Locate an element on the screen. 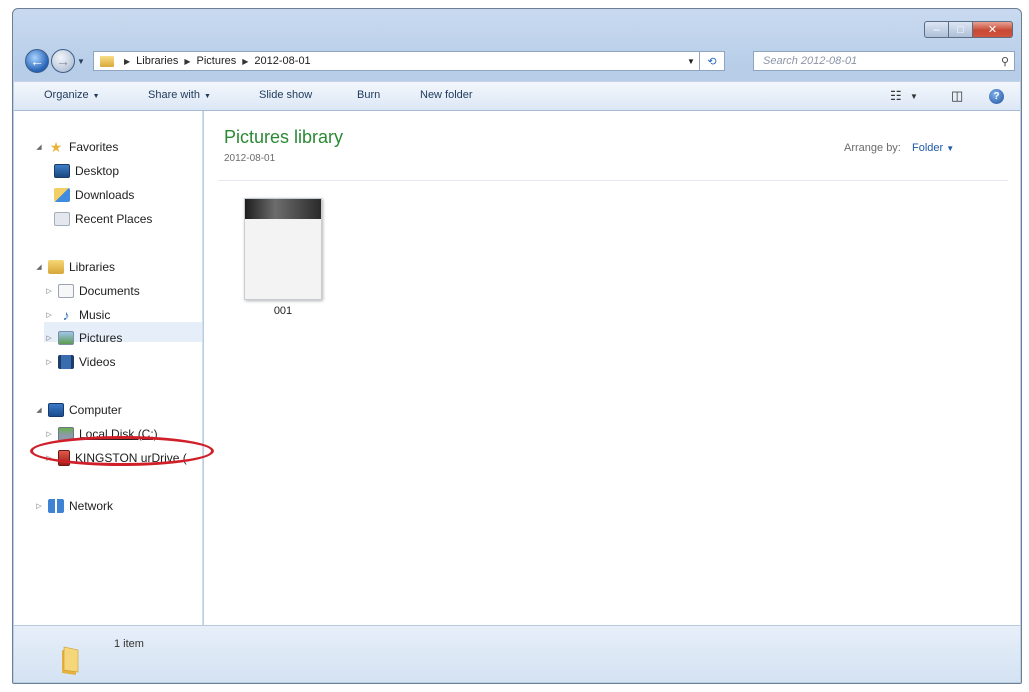 This screenshot has height=692, width=1029. nav-pictures: ▷ Pictures is located at coordinates (83, 338).